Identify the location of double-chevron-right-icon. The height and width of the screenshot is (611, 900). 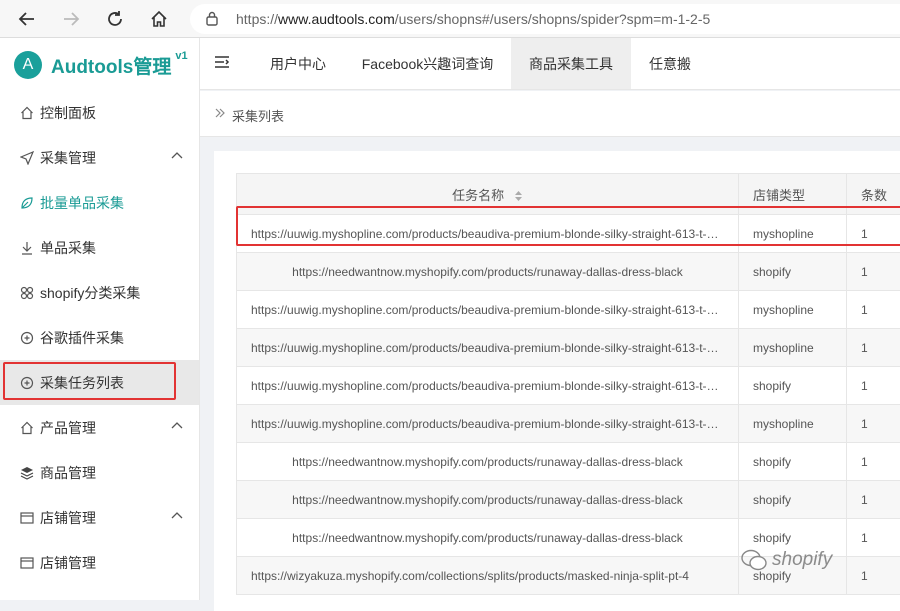
(220, 113).